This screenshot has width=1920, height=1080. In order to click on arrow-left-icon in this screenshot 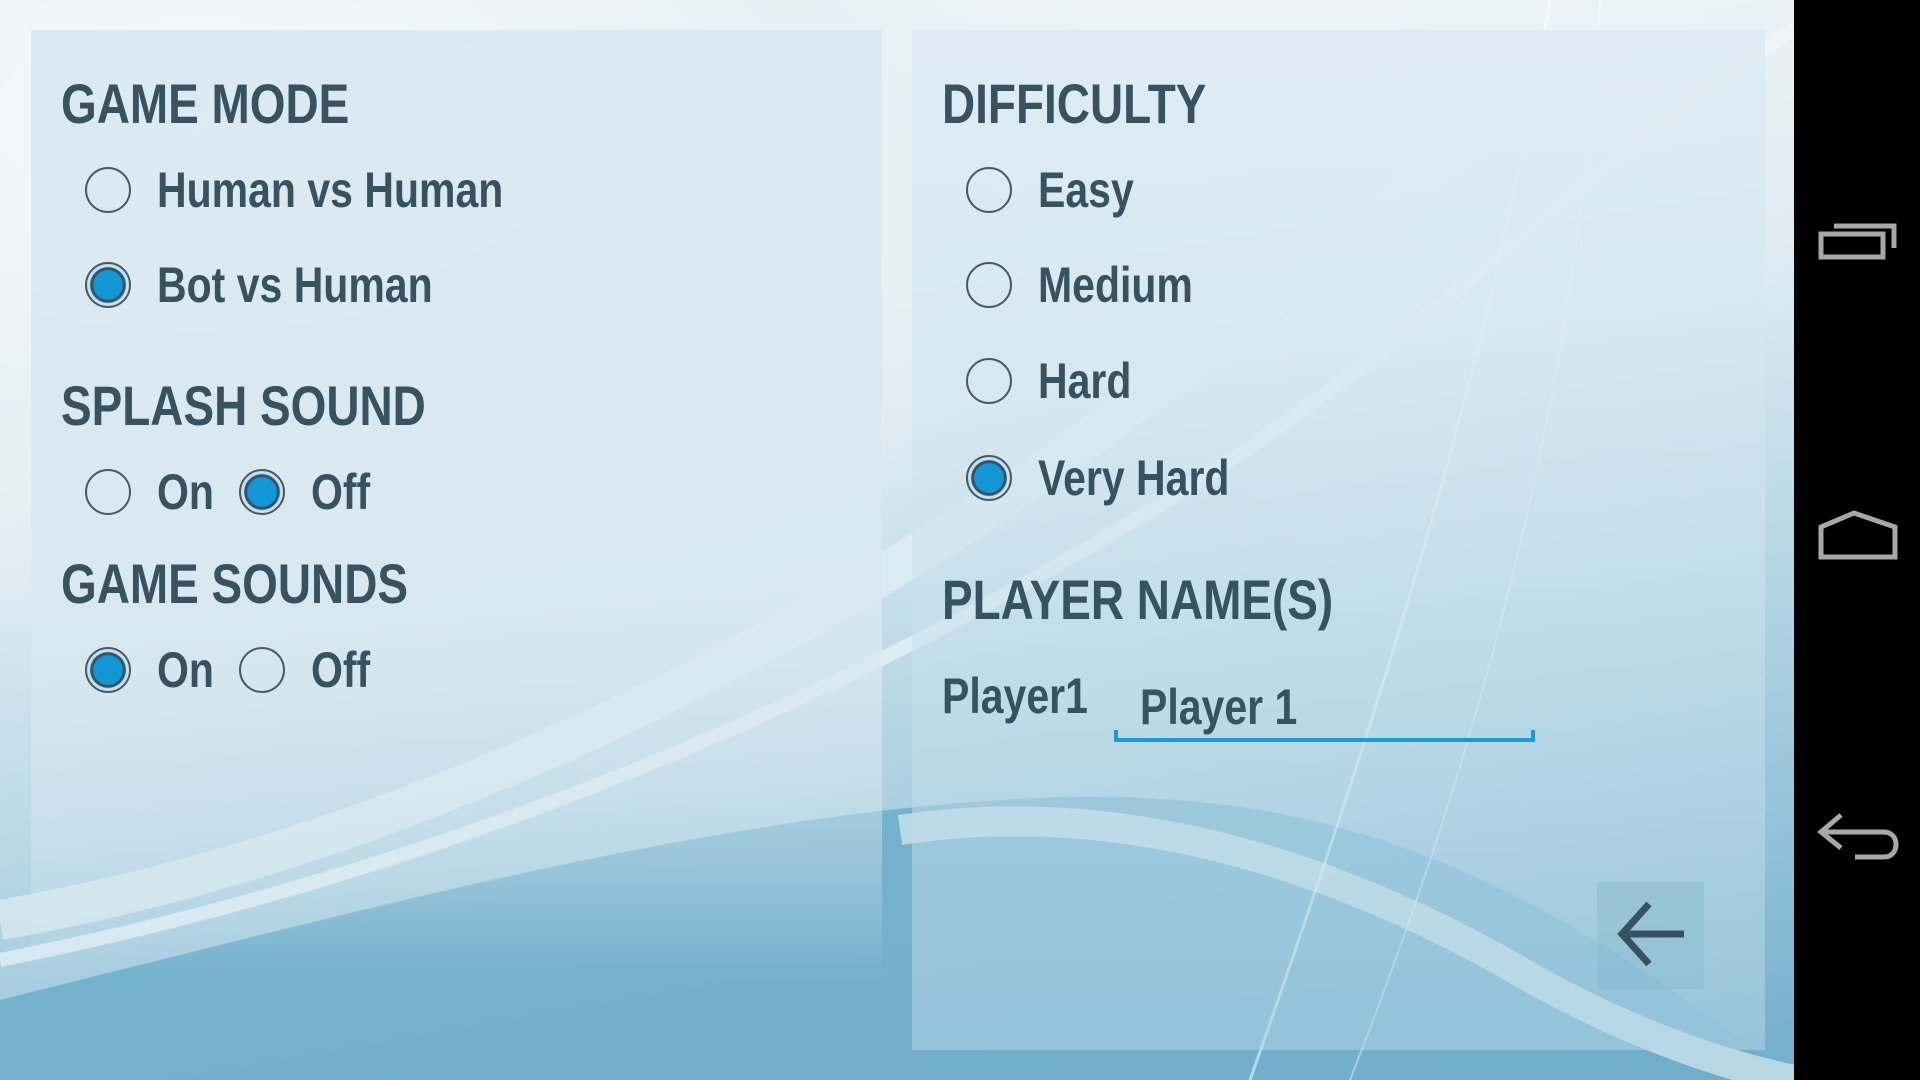, I will do `click(1650, 934)`.